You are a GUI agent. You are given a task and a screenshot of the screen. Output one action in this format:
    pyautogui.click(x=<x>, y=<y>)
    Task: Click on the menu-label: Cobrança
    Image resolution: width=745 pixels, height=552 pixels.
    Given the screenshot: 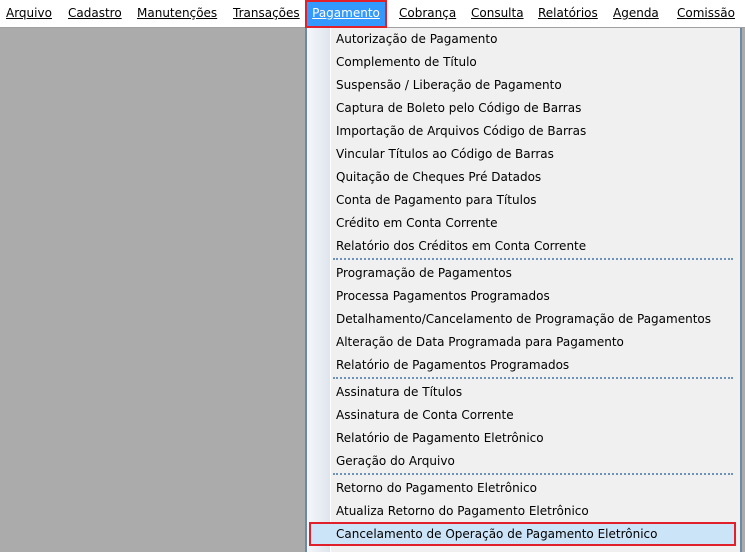 What is the action you would take?
    pyautogui.click(x=428, y=13)
    